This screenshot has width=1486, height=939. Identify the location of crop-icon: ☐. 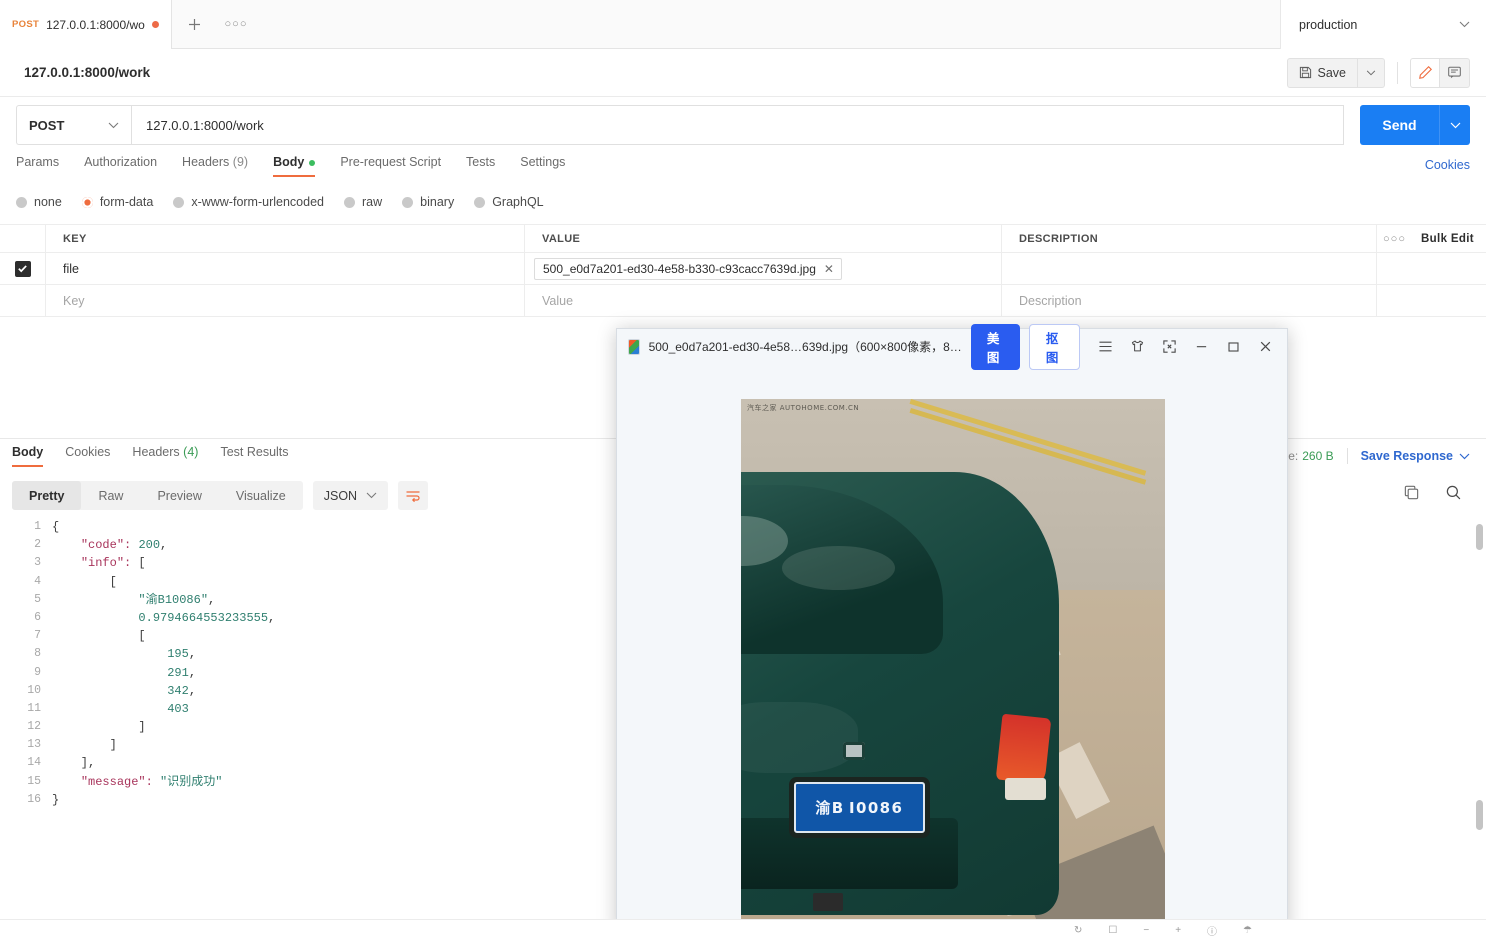
(1112, 930).